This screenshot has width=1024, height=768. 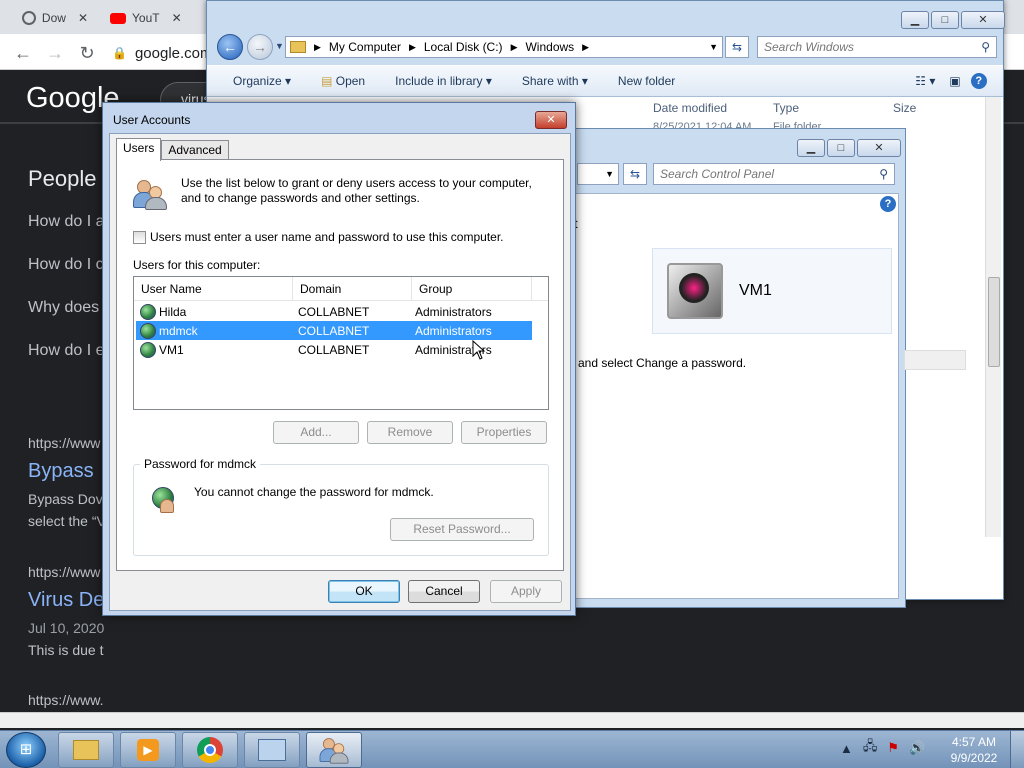 What do you see at coordinates (334, 311) in the screenshot?
I see `table-row: Hilda COLLABNET Administrators` at bounding box center [334, 311].